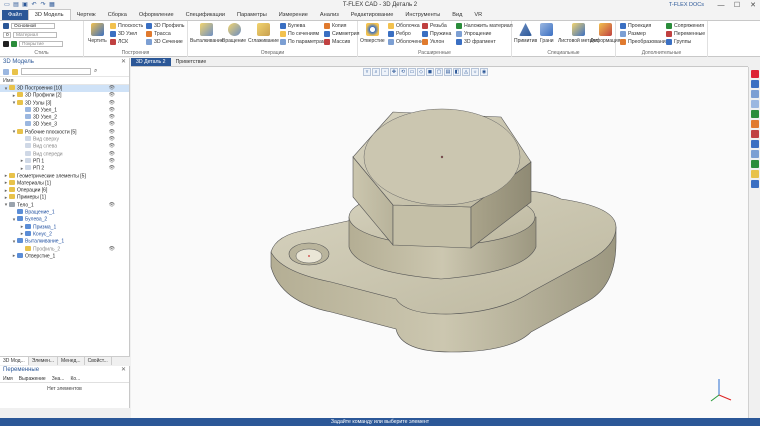  What do you see at coordinates (41, 44) in the screenshot?
I see `coating-field: Покрытие` at bounding box center [41, 44].